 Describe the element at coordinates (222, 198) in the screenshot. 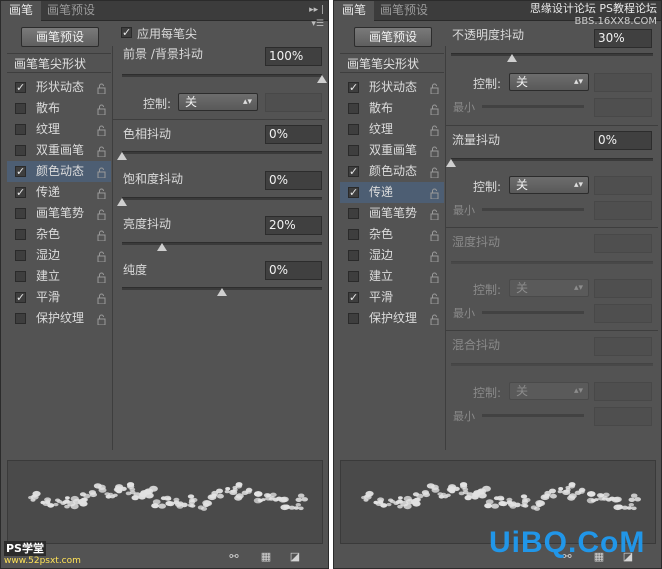

I see `saturation-jitter-slider` at that location.